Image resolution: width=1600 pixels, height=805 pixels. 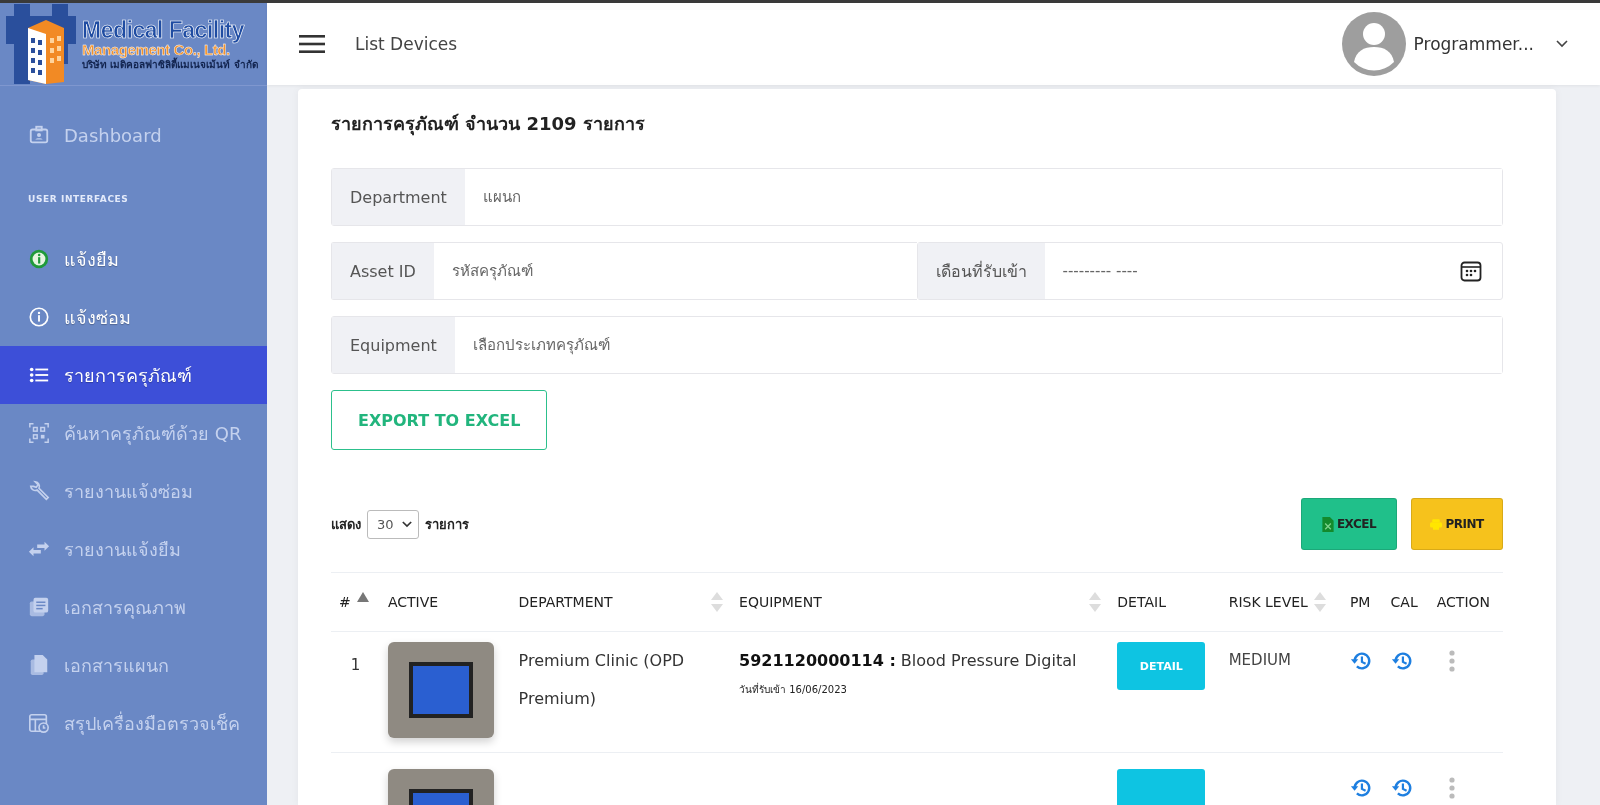 What do you see at coordinates (39, 723) in the screenshot?
I see `calendar-clock-icon` at bounding box center [39, 723].